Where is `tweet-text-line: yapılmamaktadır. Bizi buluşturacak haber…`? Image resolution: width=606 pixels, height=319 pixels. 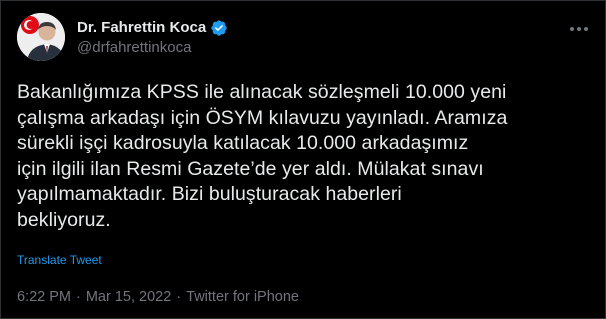
tweet-text-line: yapılmamaktadır. Bizi buluşturacak haber… is located at coordinates (209, 194).